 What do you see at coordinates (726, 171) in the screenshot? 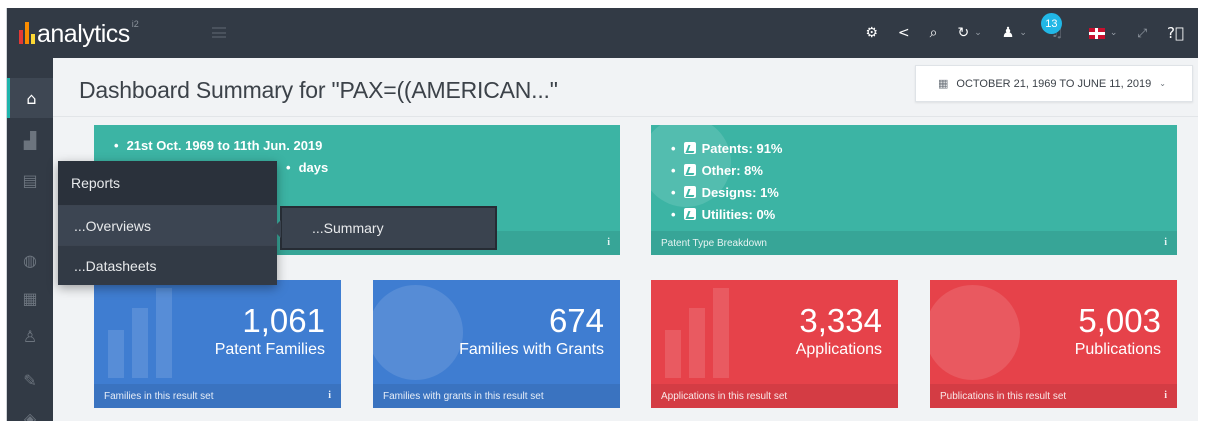
I see `list-item: Other: 8%` at bounding box center [726, 171].